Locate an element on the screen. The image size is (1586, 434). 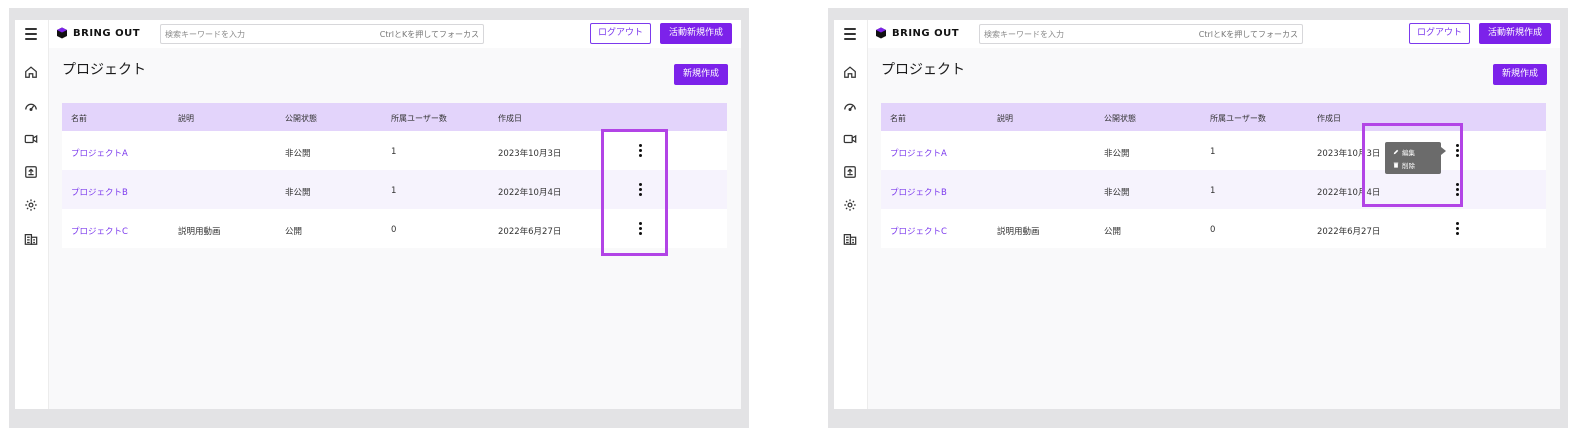
kebab-column-highlight is located at coordinates (634, 192).